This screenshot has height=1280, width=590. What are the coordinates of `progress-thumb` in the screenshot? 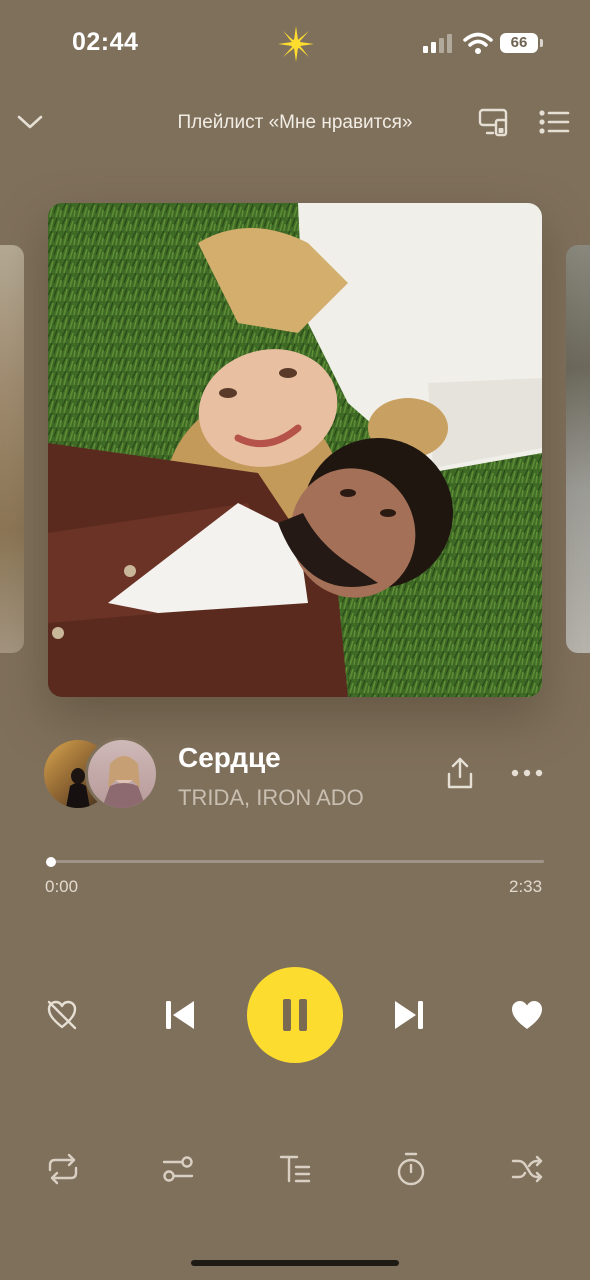 It's located at (51, 862).